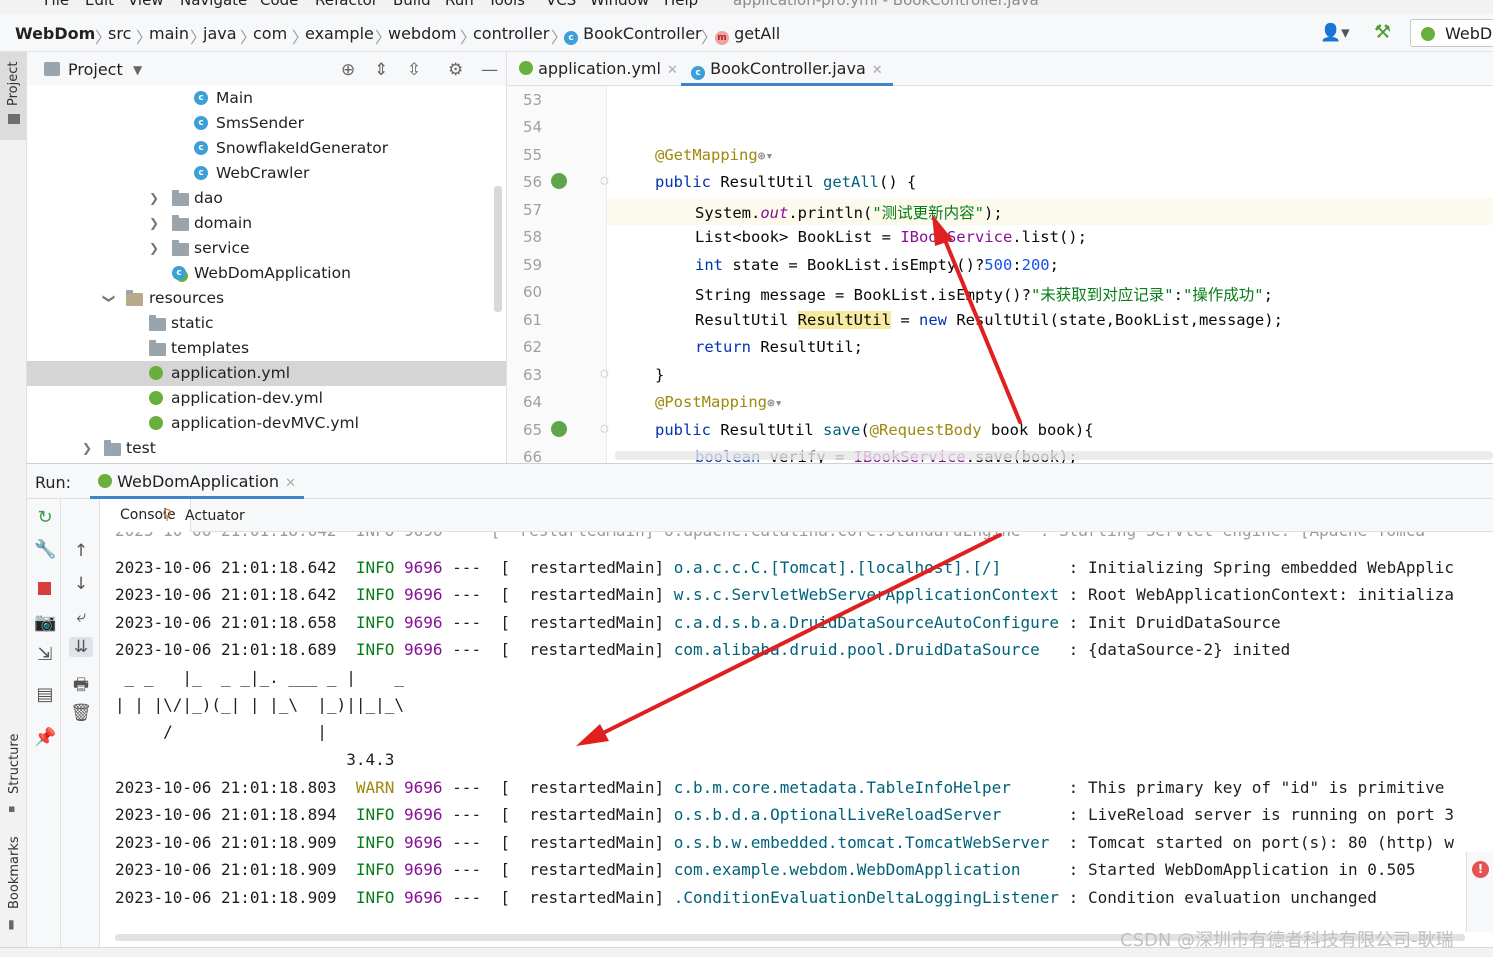  Describe the element at coordinates (422, 33) in the screenshot. I see `breadcrumb-webdom: webdom` at that location.